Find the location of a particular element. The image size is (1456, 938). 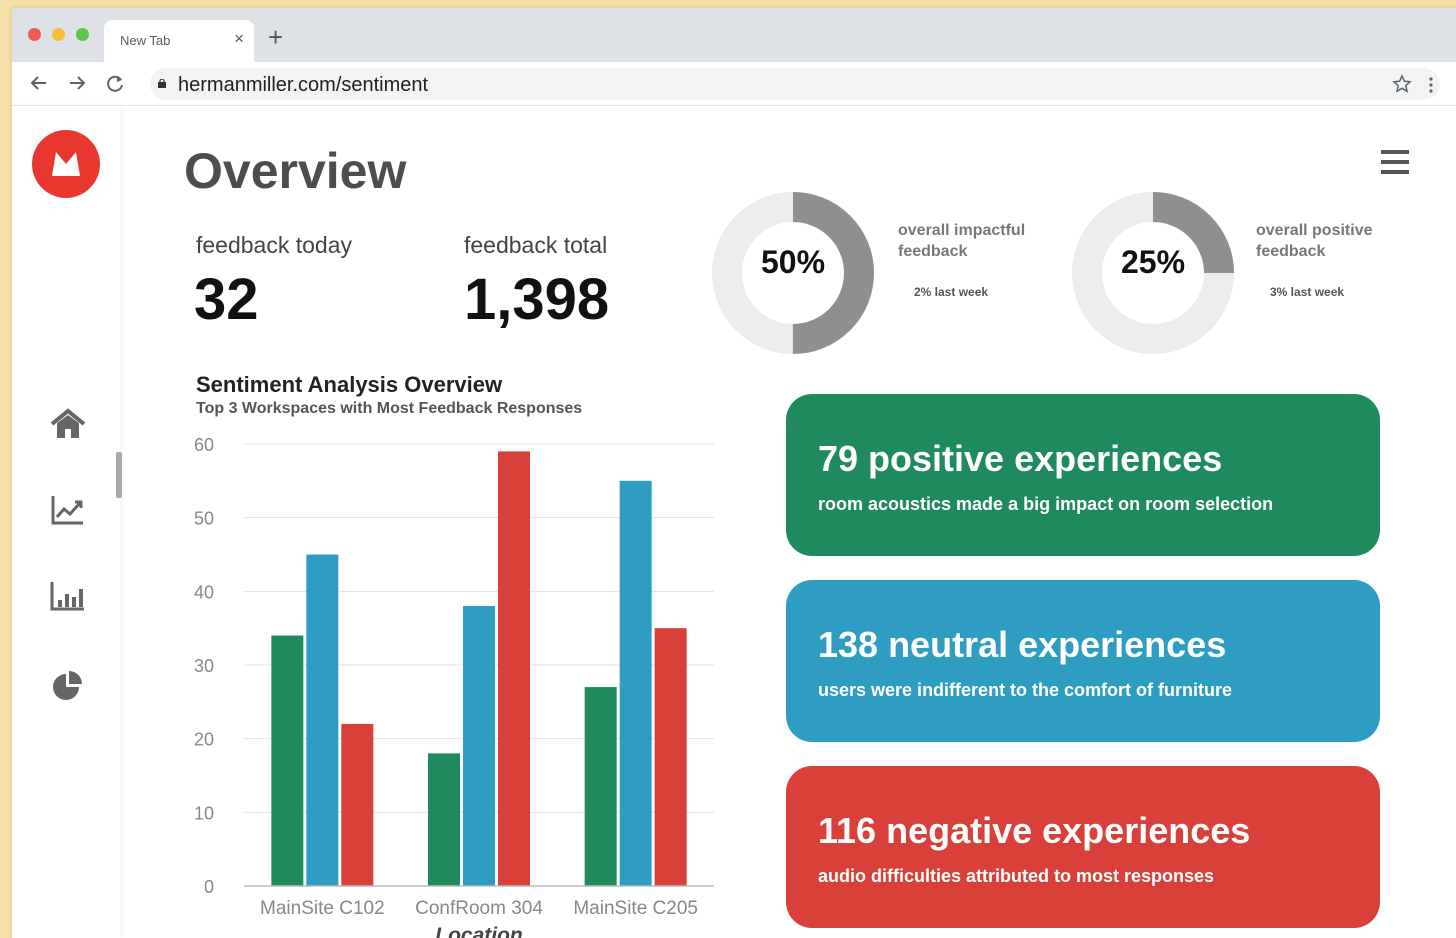

herman-miller-logo is located at coordinates (66, 164).